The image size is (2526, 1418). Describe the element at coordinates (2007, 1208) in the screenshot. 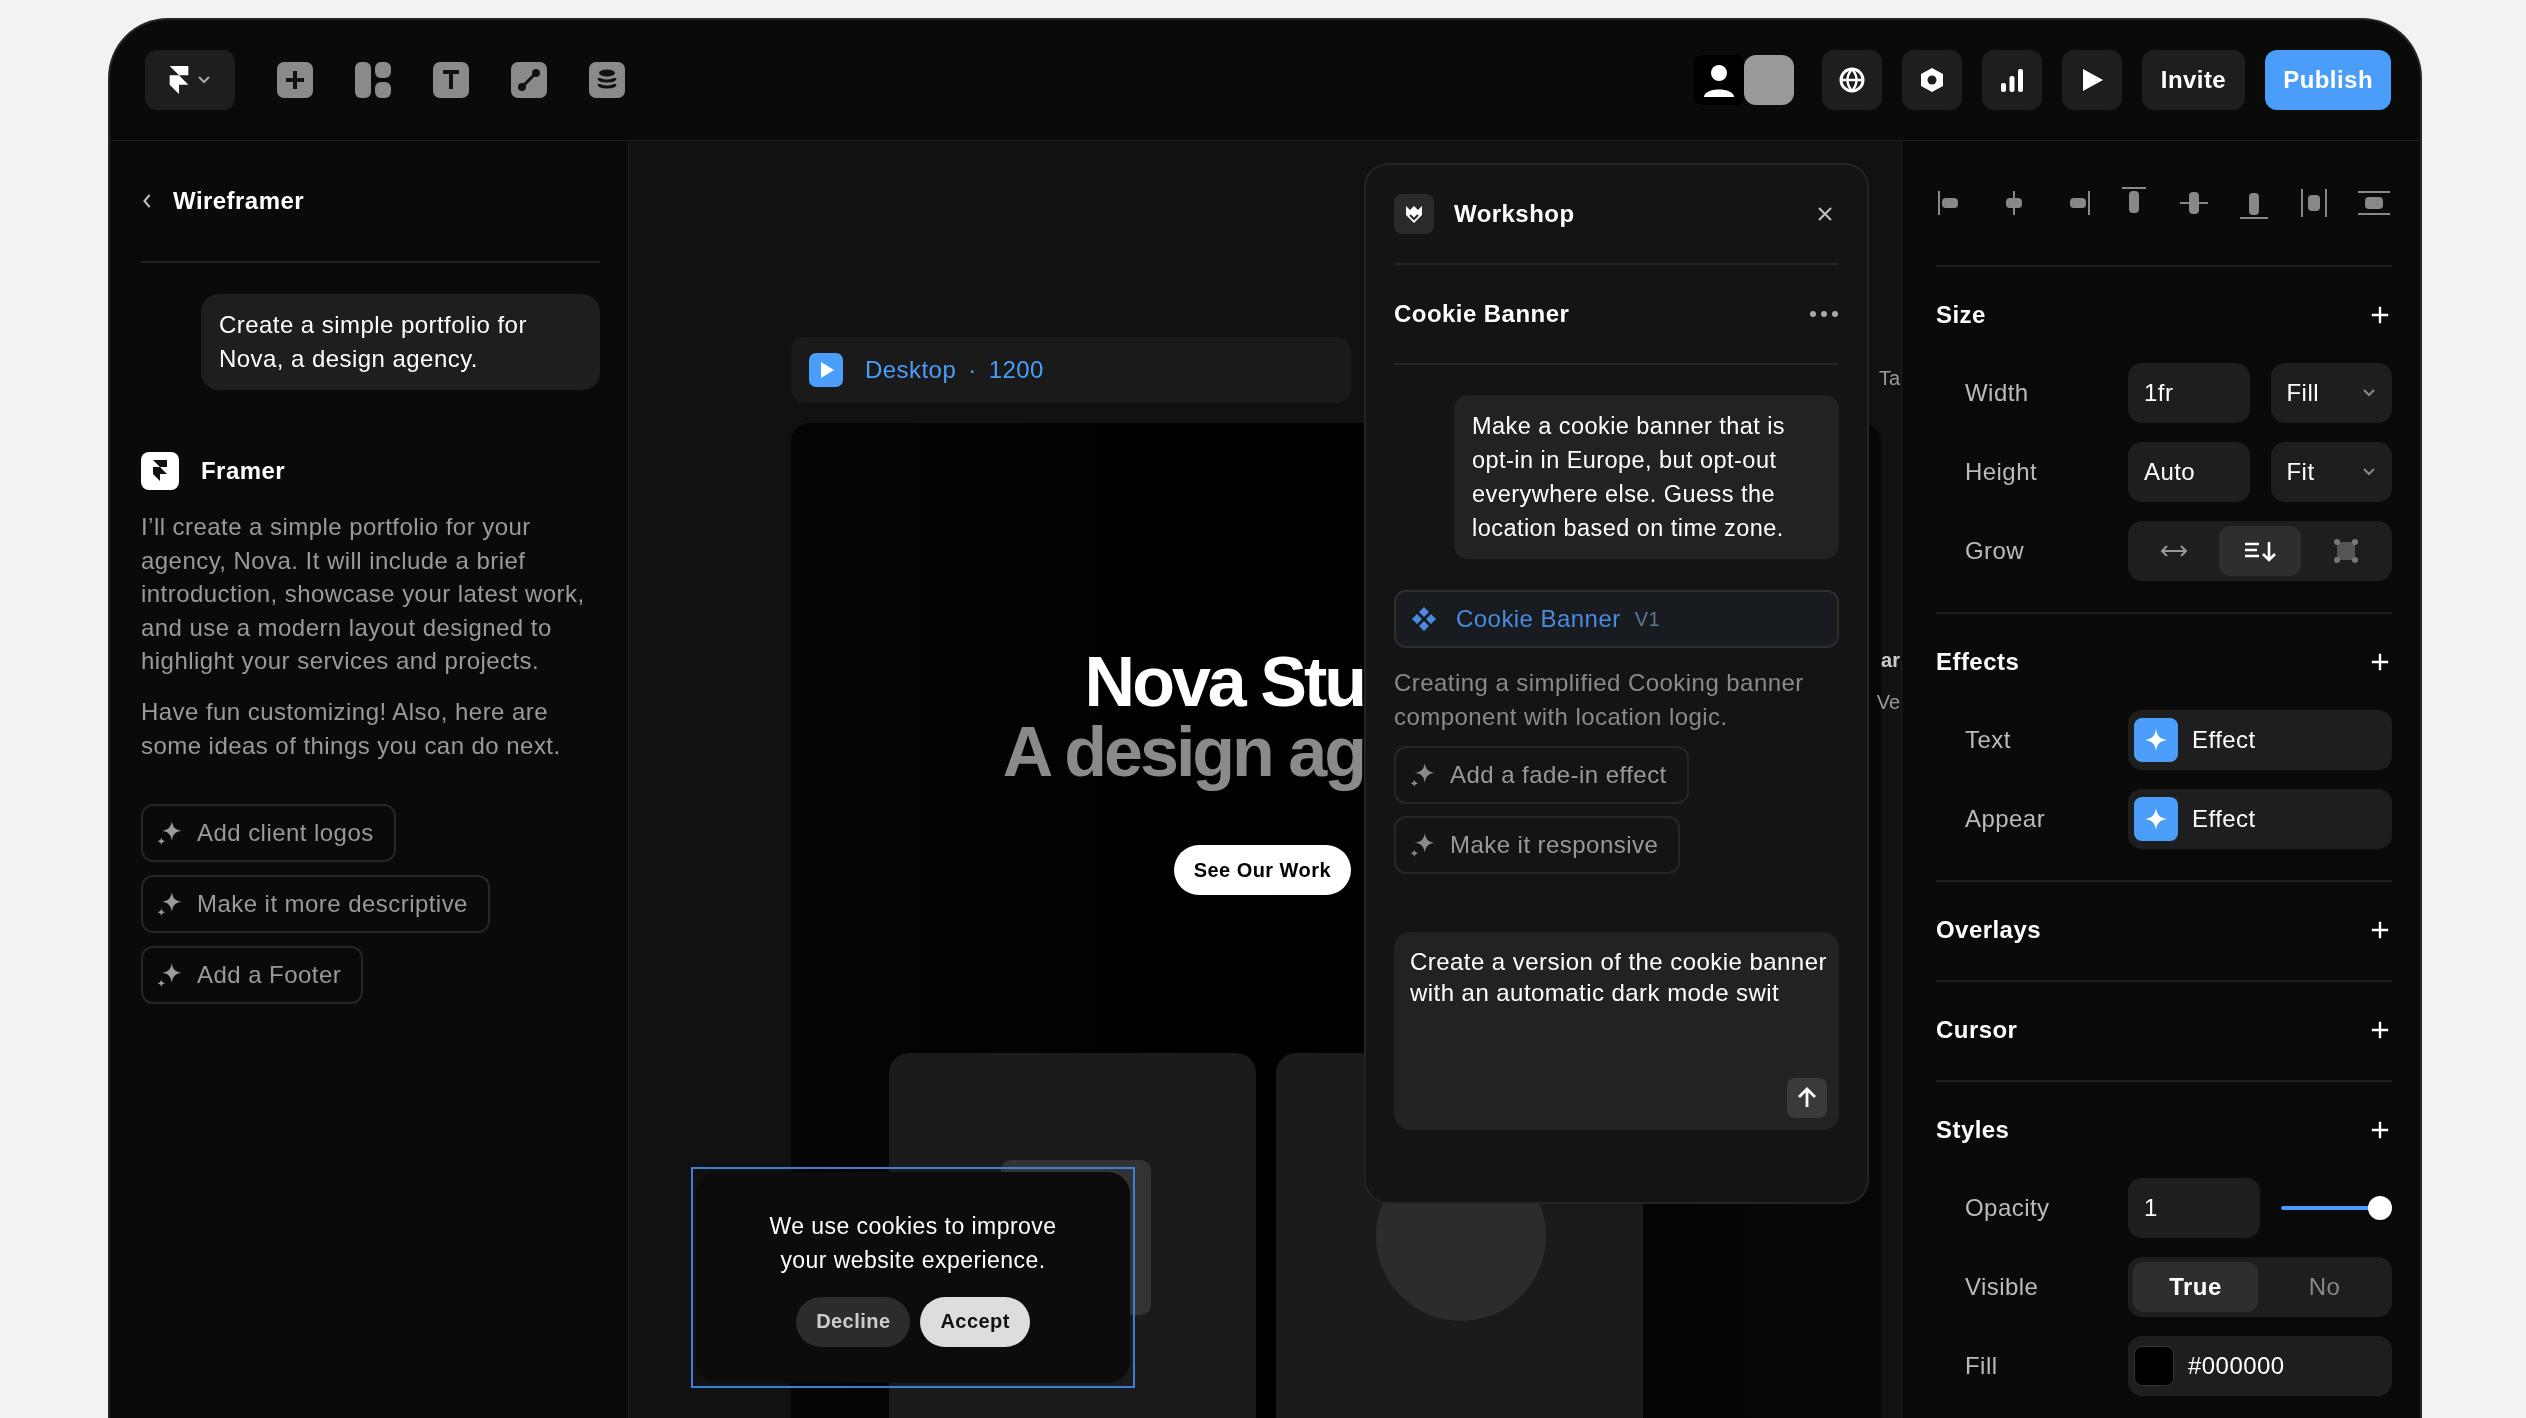

I see `property-label: Opacity` at that location.